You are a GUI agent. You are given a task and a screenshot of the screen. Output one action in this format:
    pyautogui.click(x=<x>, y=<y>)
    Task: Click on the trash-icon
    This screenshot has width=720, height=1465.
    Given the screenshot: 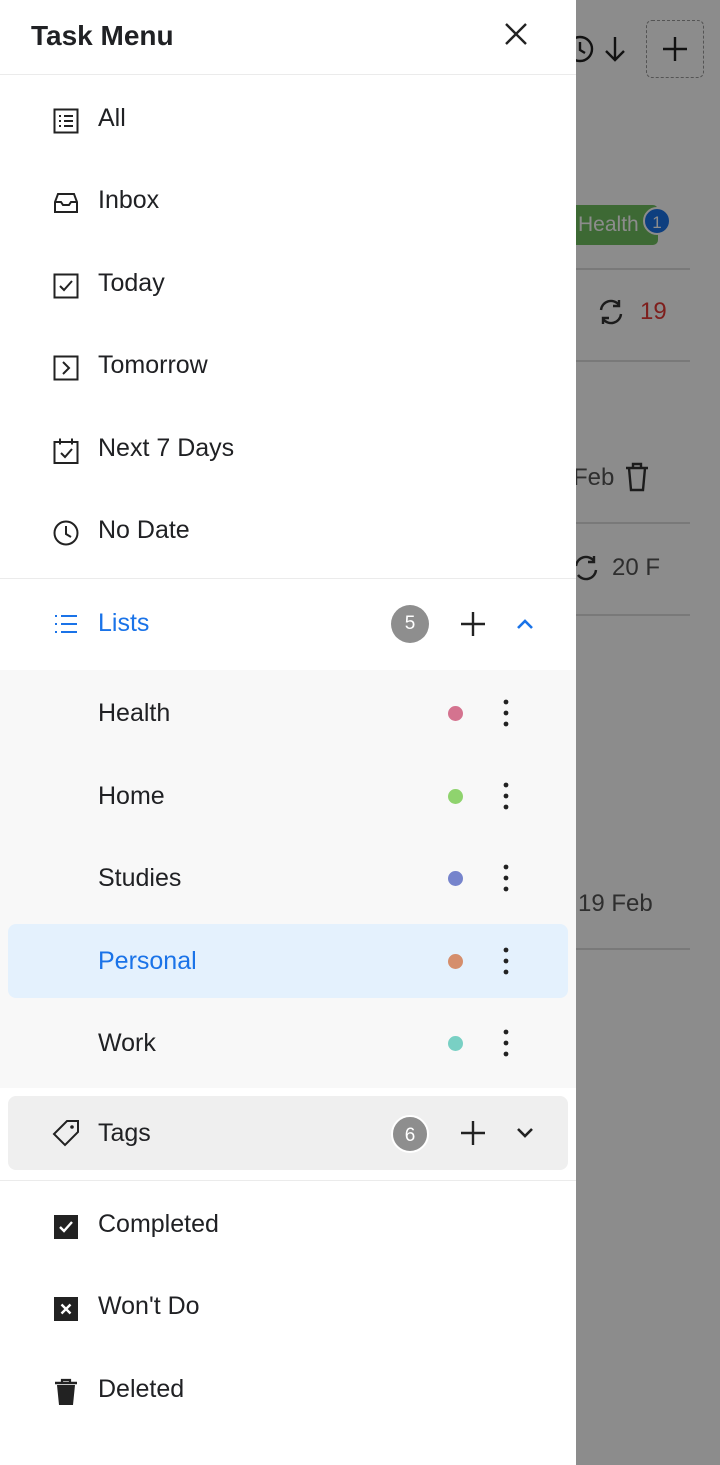 What is the action you would take?
    pyautogui.click(x=66, y=1392)
    